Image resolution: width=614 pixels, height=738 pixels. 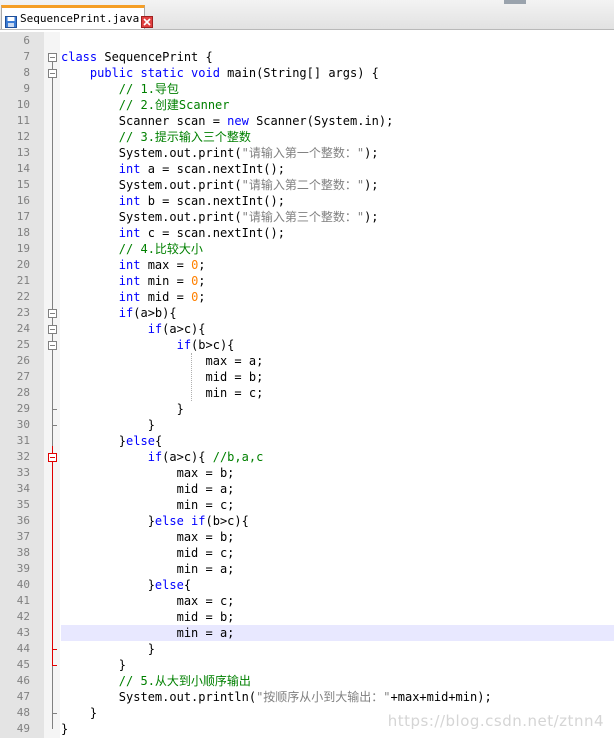 What do you see at coordinates (187, 585) in the screenshot?
I see `code-token: {` at bounding box center [187, 585].